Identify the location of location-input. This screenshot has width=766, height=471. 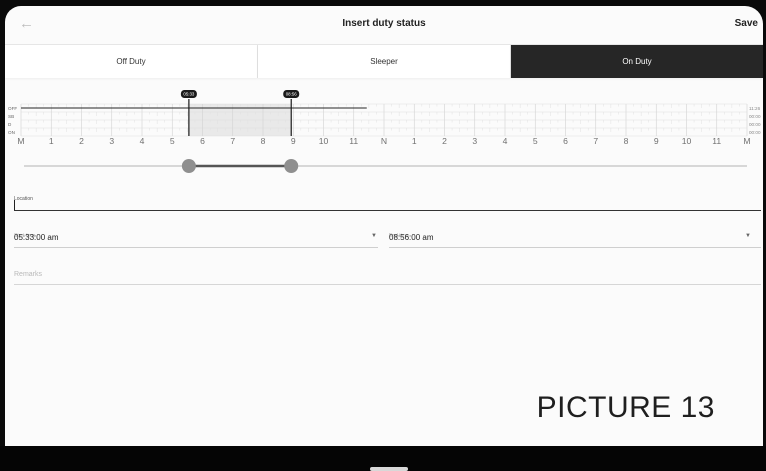
(387, 210).